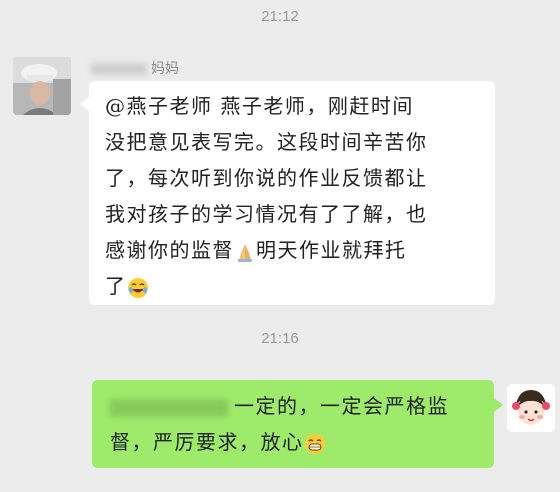 This screenshot has height=492, width=560. What do you see at coordinates (341, 406) in the screenshot?
I see `outgoing-line-part: 一定的，一定会严格监` at bounding box center [341, 406].